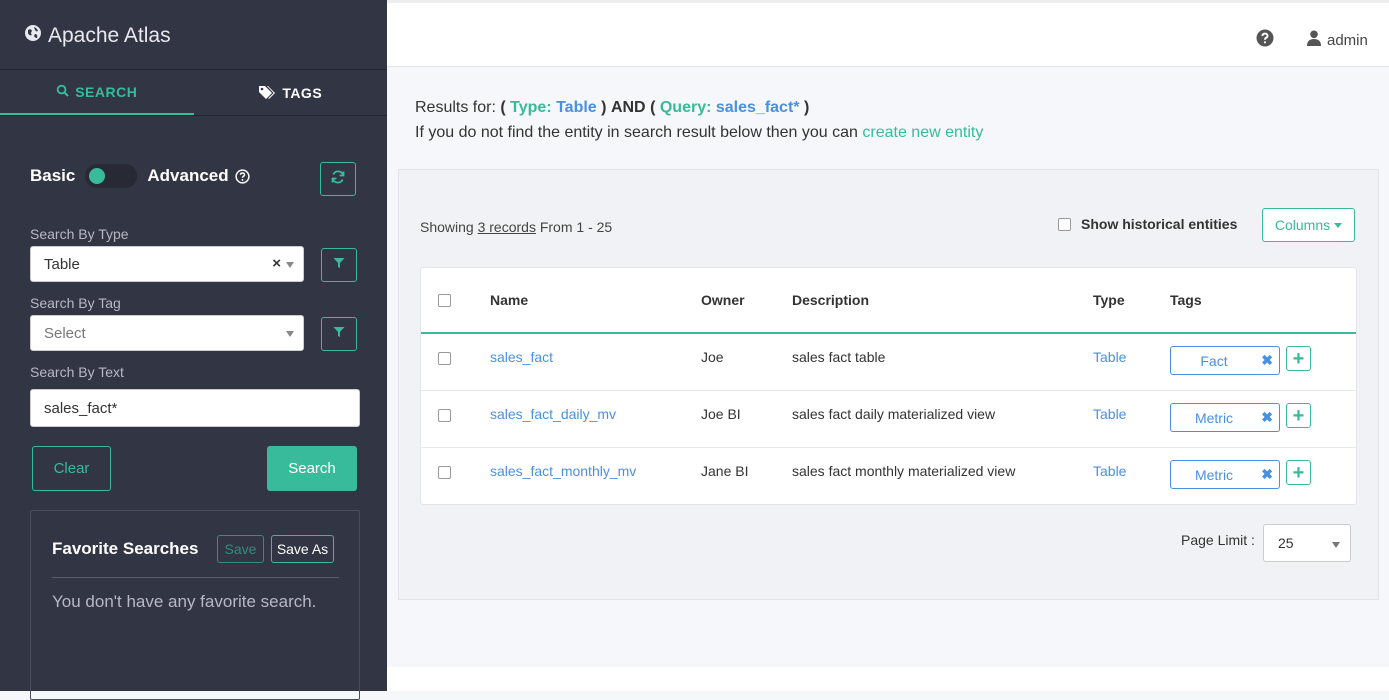 The image size is (1389, 700). I want to click on refresh-icon, so click(338, 179).